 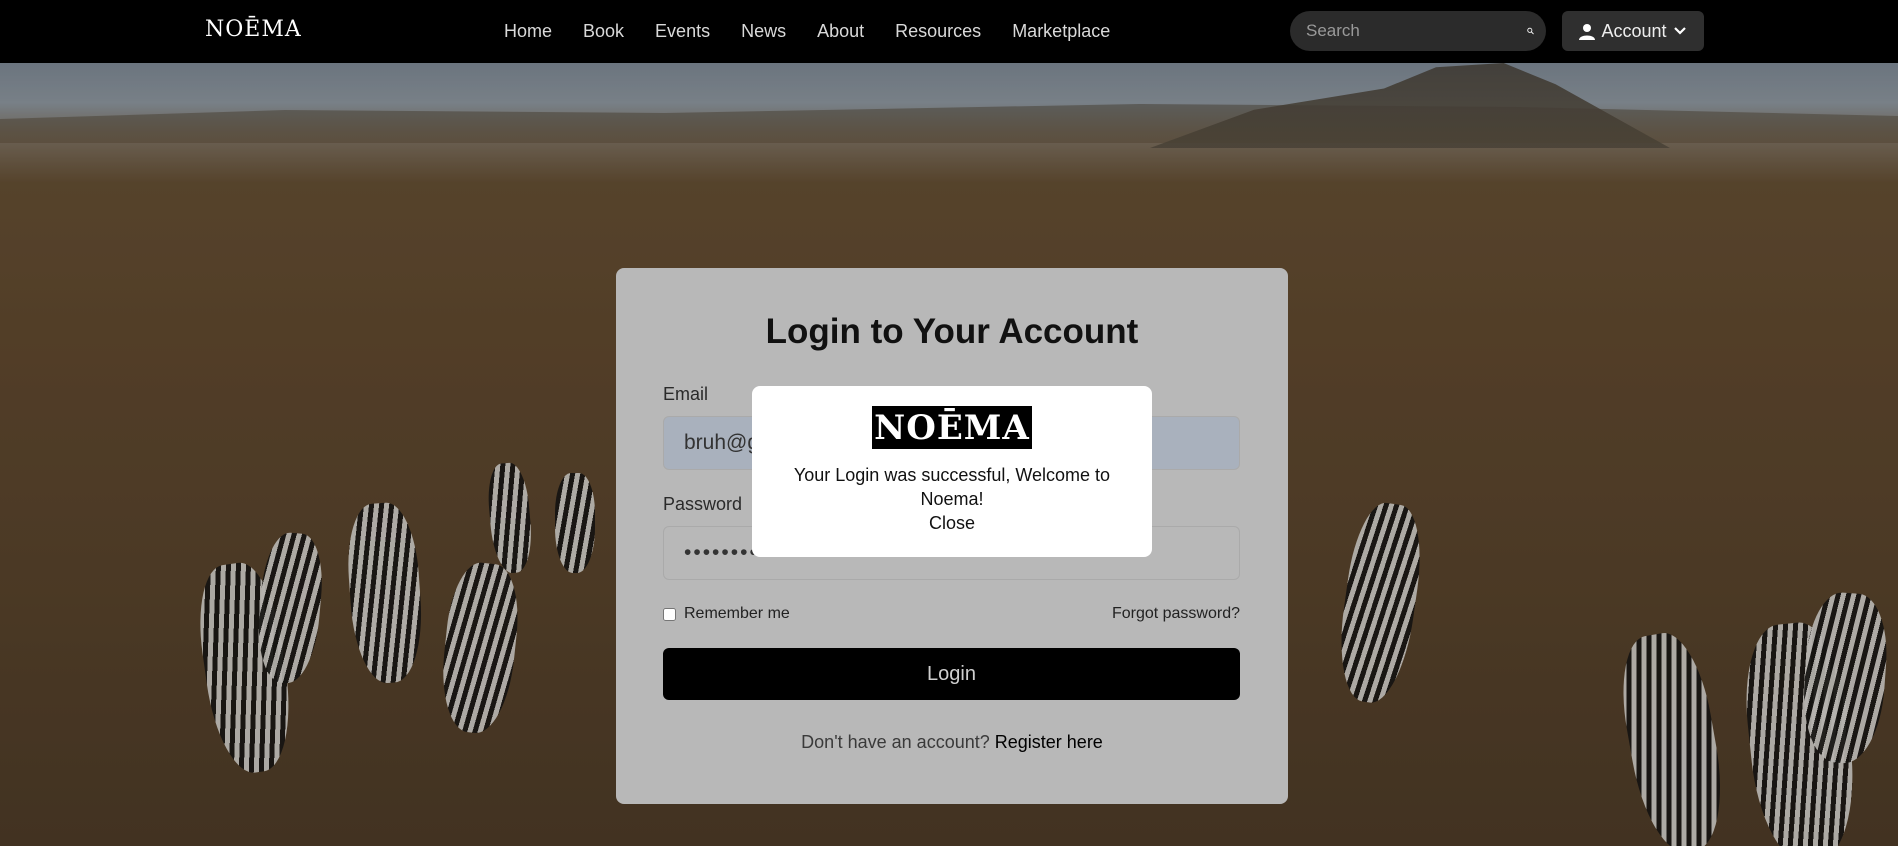 What do you see at coordinates (669, 614) in the screenshot?
I see `remember-me-checkbox` at bounding box center [669, 614].